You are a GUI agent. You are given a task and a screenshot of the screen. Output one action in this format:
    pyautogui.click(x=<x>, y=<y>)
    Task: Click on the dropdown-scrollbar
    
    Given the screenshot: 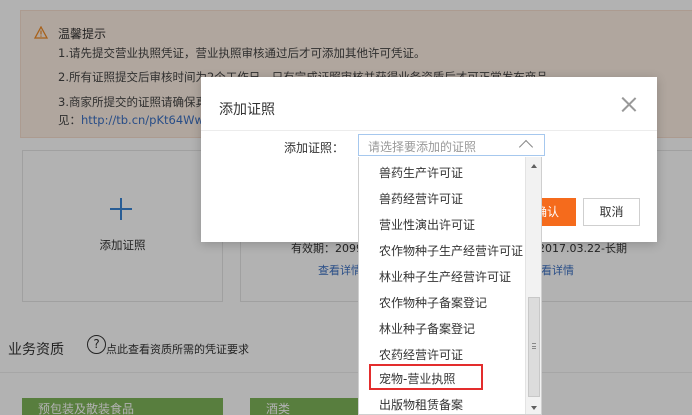 What is the action you would take?
    pyautogui.click(x=533, y=285)
    